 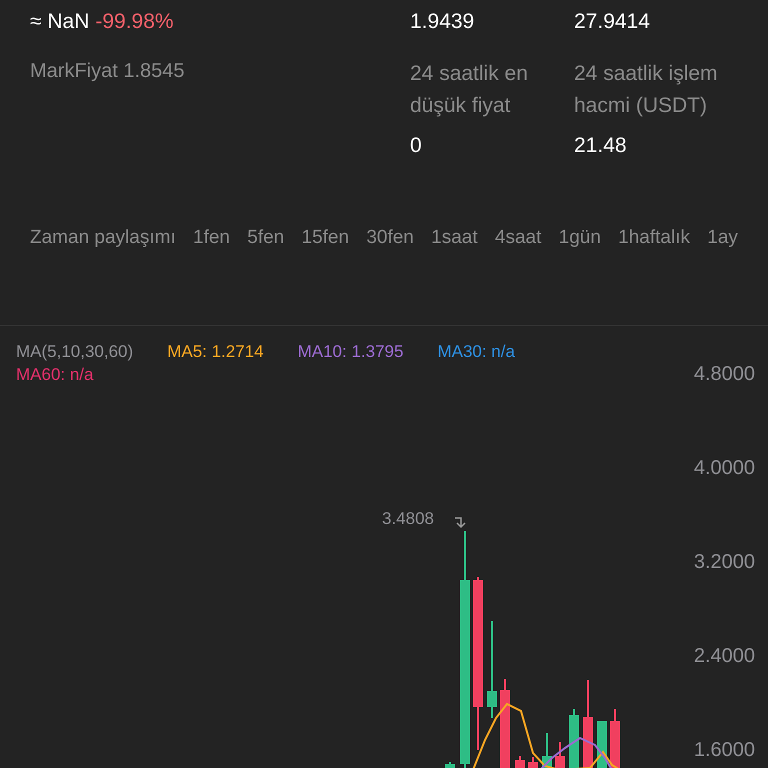 What do you see at coordinates (265, 238) in the screenshot?
I see `timeframe-tab: 5fen` at bounding box center [265, 238].